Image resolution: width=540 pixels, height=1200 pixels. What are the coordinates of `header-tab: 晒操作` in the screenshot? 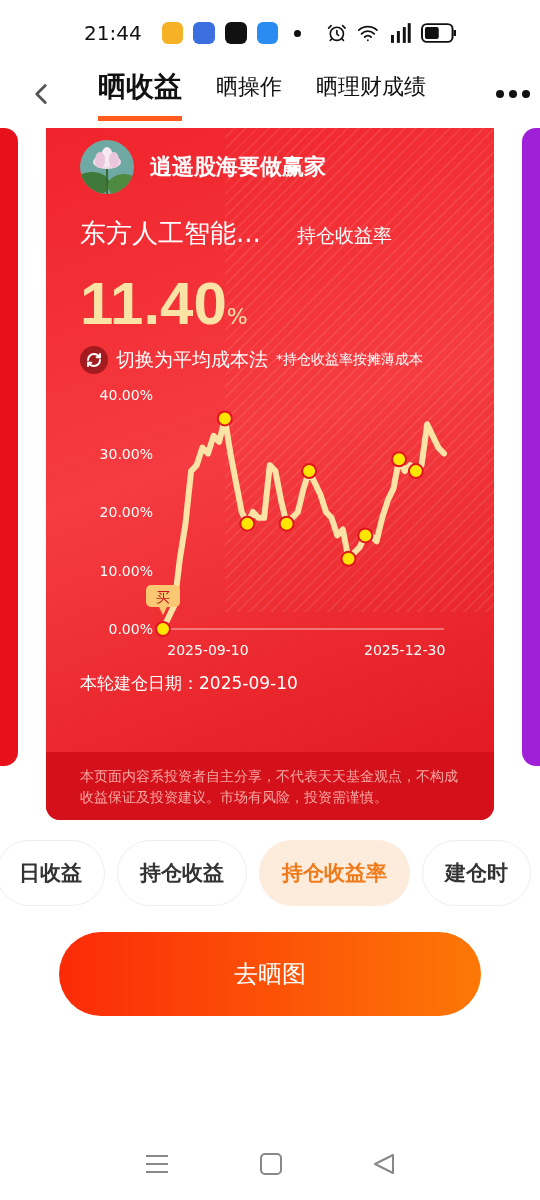 It's located at (249, 94).